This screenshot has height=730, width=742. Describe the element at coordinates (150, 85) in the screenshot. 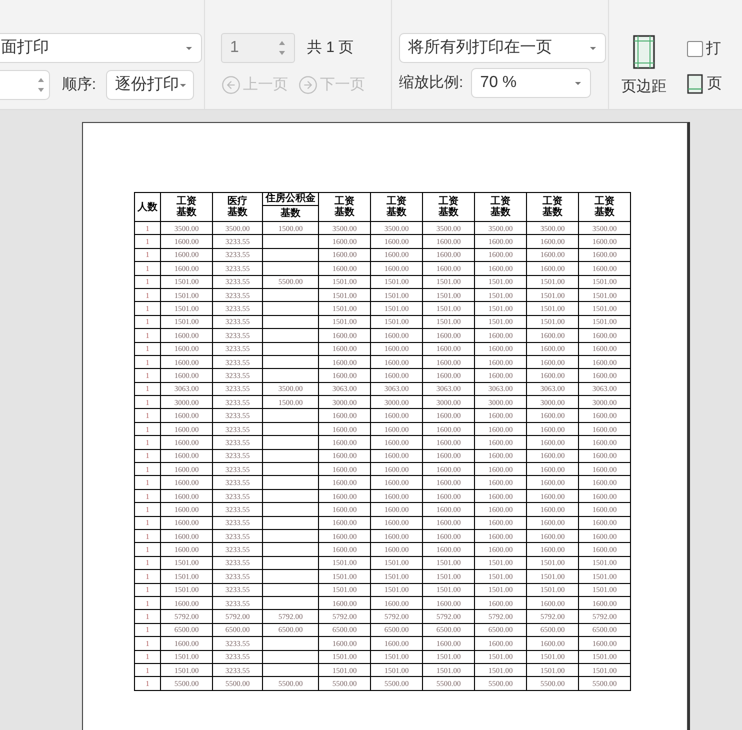

I see `order-dropdown: 逐份打印` at that location.